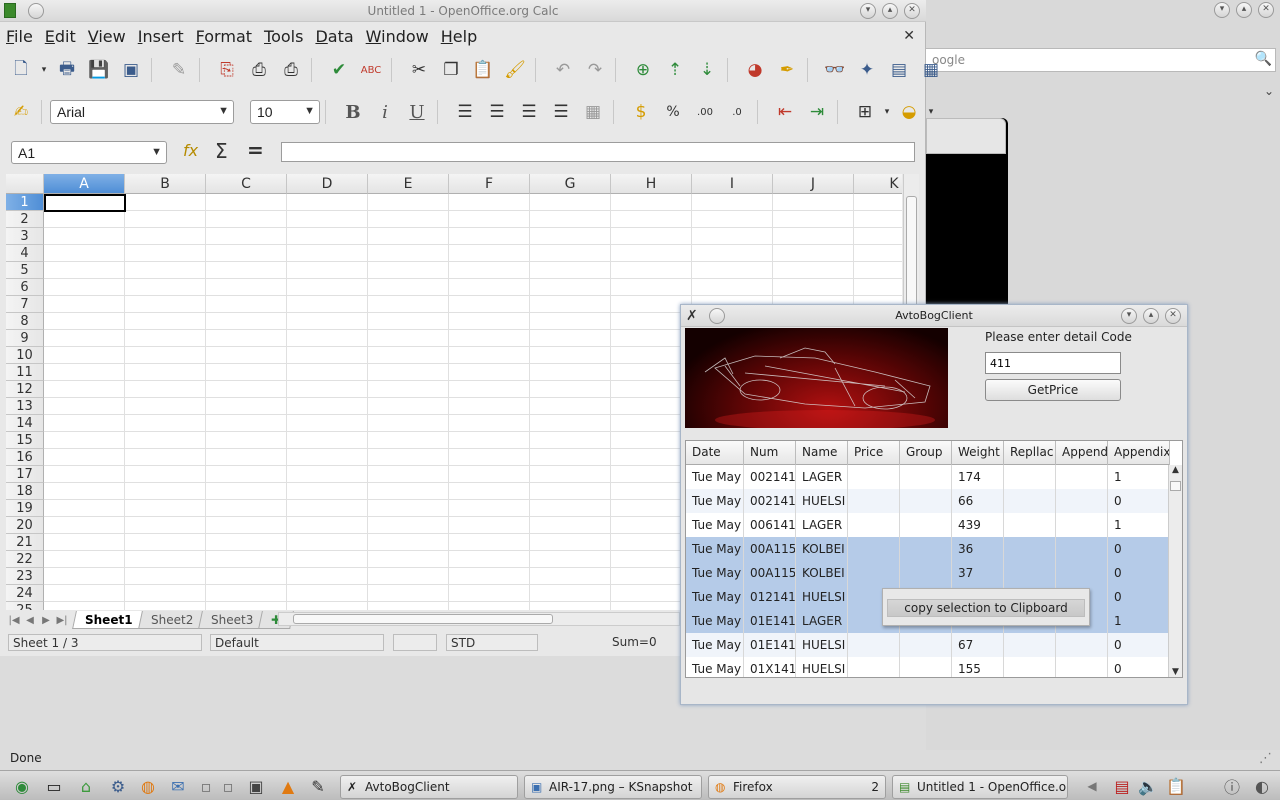 This screenshot has height=800, width=1280. What do you see at coordinates (483, 70) in the screenshot?
I see `paste-icon: 📋` at bounding box center [483, 70].